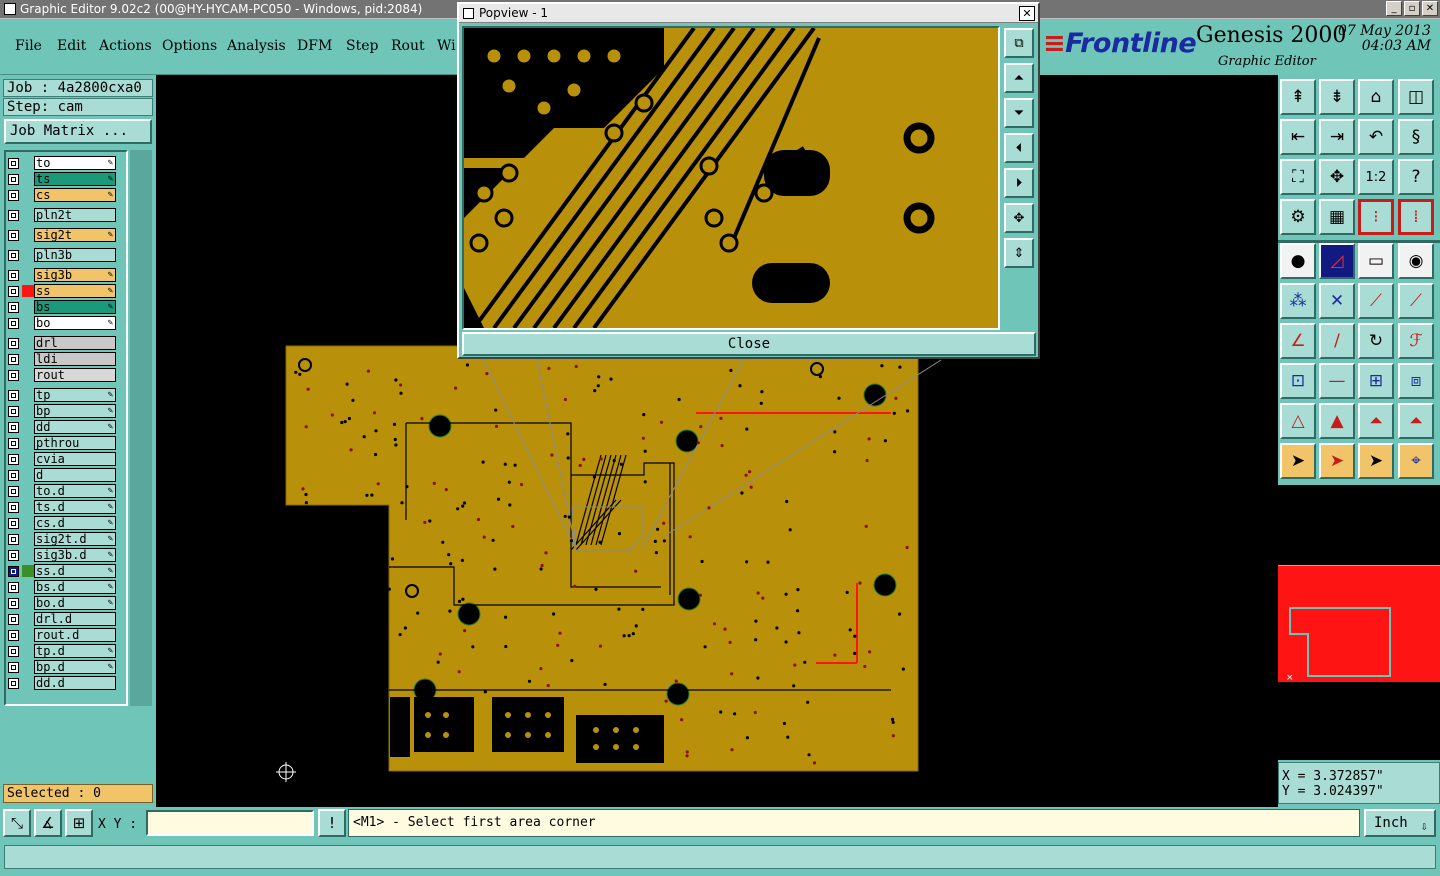 The image size is (1440, 876). Describe the element at coordinates (75, 235) in the screenshot. I see `layer-name: sig2t ✎` at that location.